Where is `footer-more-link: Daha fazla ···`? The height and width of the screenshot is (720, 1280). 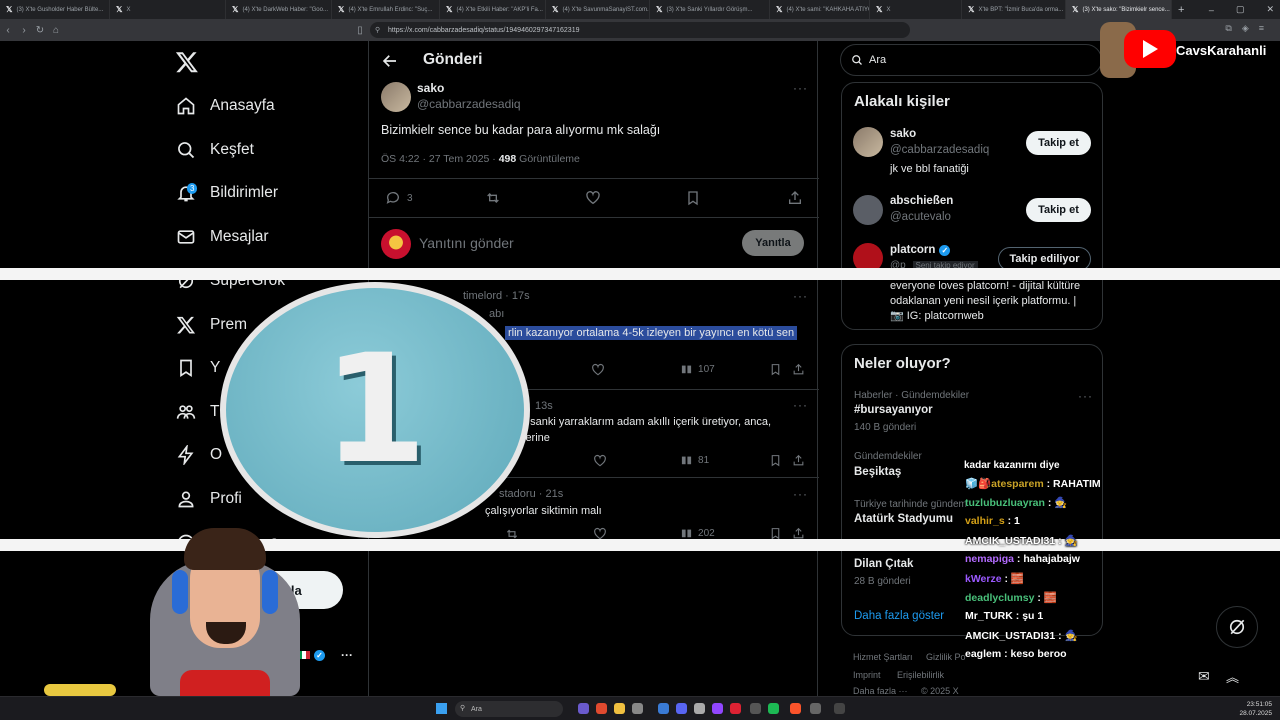
footer-more-link: Daha fazla ··· is located at coordinates (880, 691).